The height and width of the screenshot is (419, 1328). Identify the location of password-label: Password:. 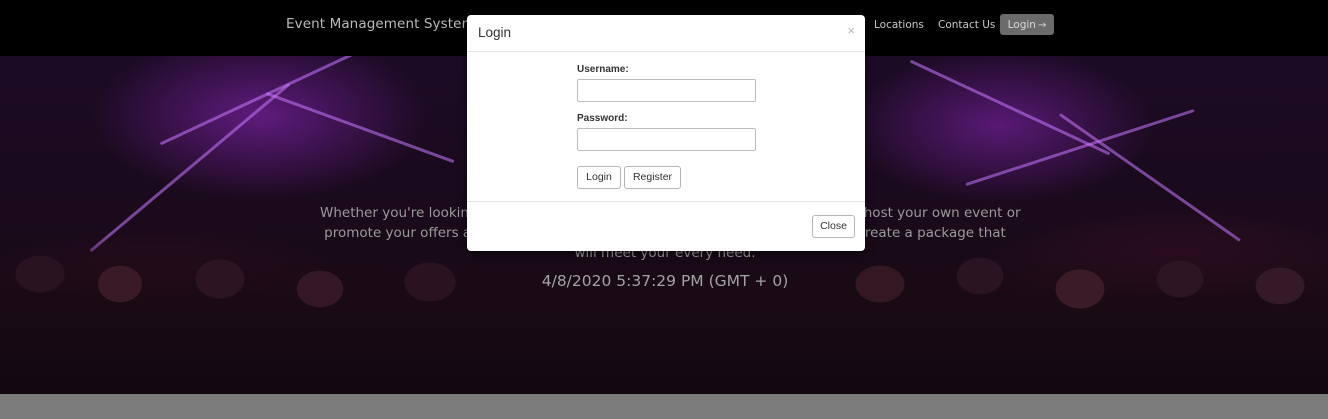
(602, 118).